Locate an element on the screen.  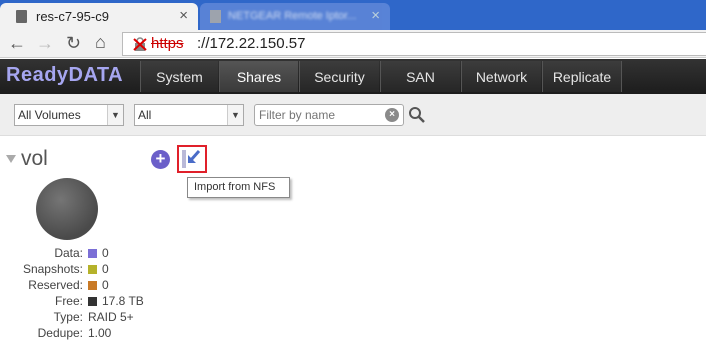
tab-system: System is located at coordinates (179, 76).